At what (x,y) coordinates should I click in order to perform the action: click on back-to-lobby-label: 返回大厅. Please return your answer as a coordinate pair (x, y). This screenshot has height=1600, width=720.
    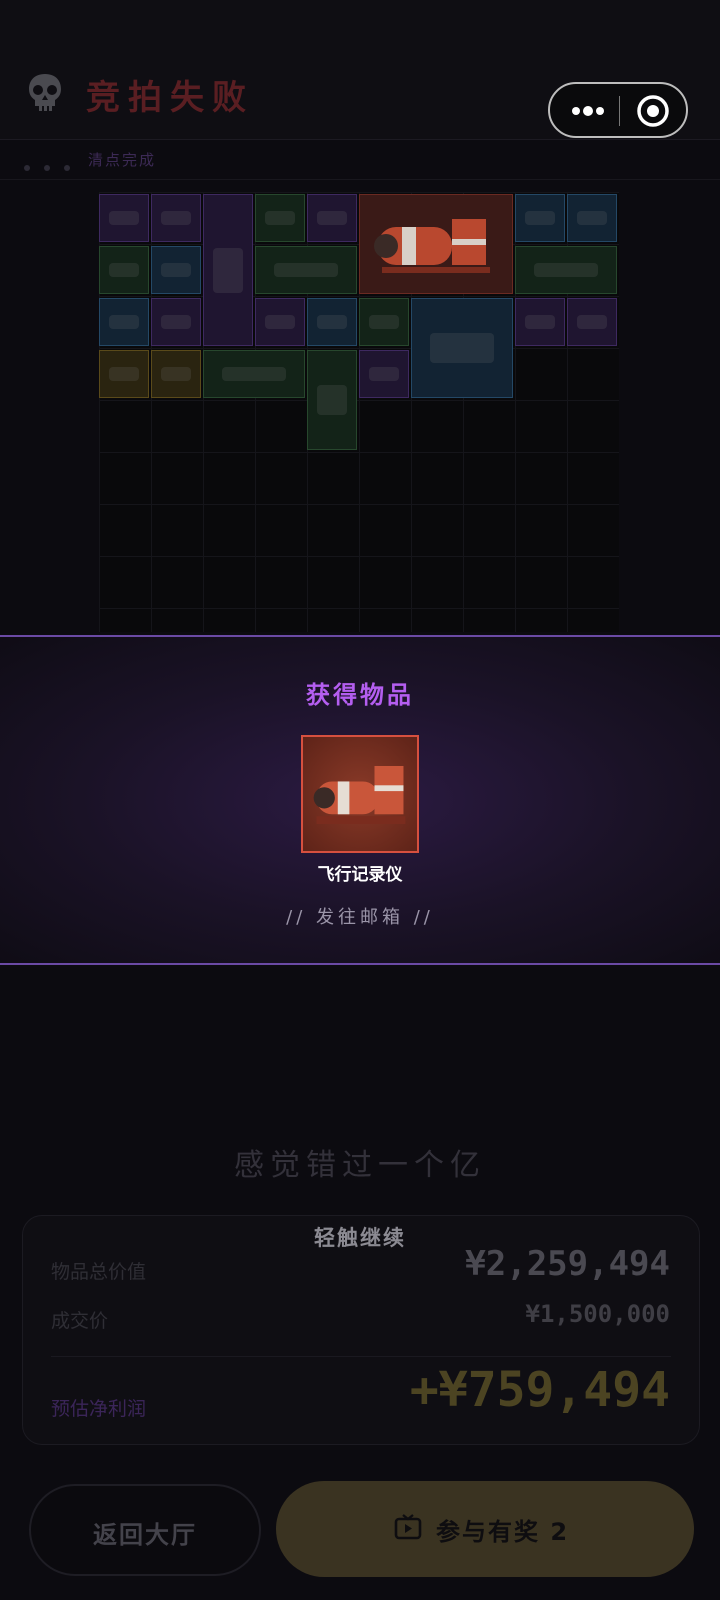
    Looking at the image, I should click on (145, 1535).